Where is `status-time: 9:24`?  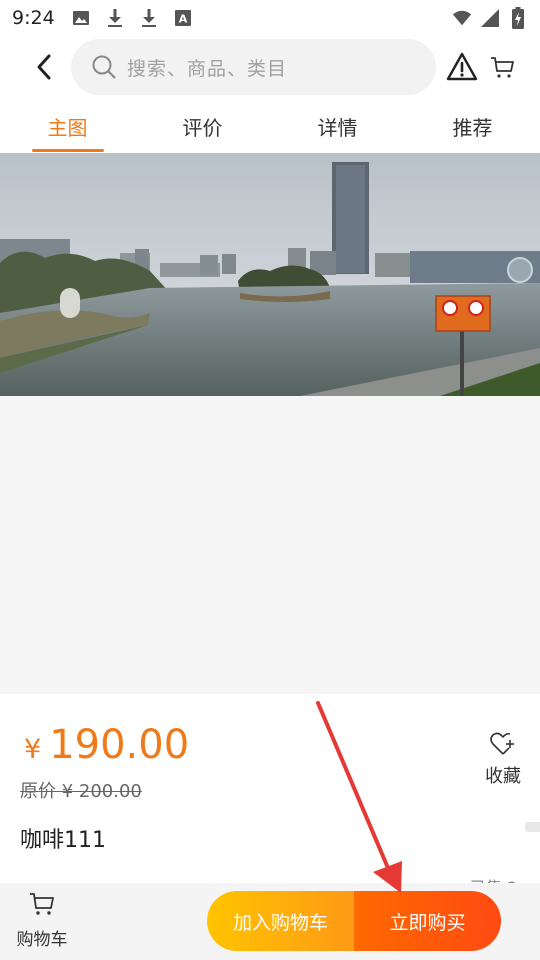
status-time: 9:24 is located at coordinates (33, 18).